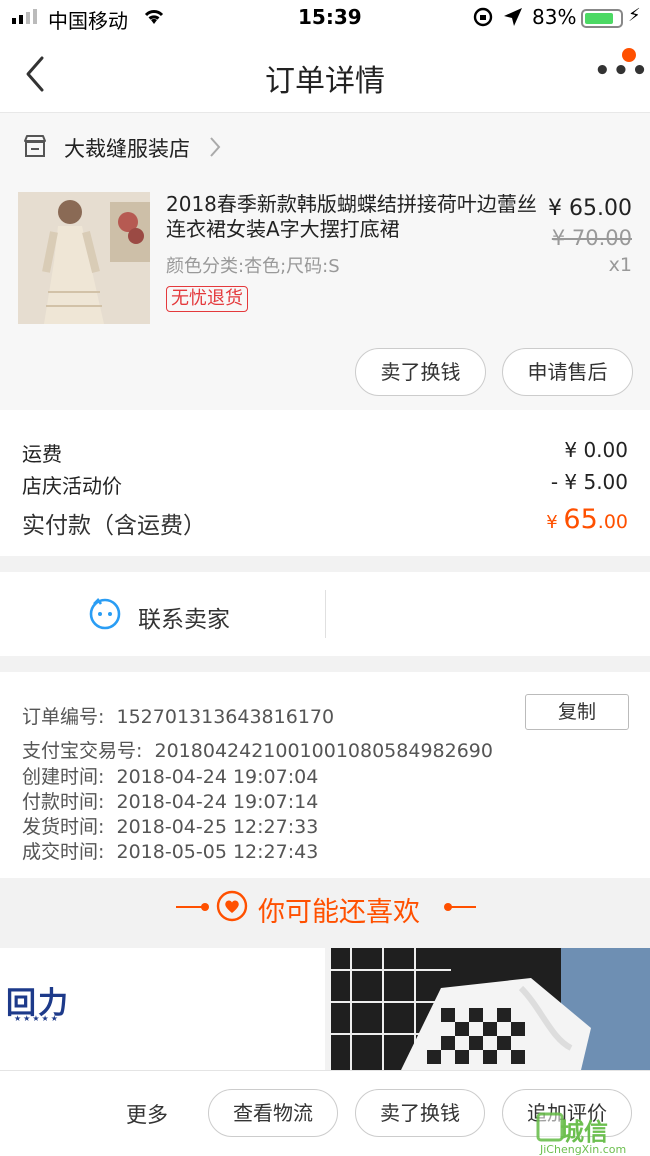 The width and height of the screenshot is (650, 1156). What do you see at coordinates (273, 1113) in the screenshot?
I see `view-logistics-button: 查看物流` at bounding box center [273, 1113].